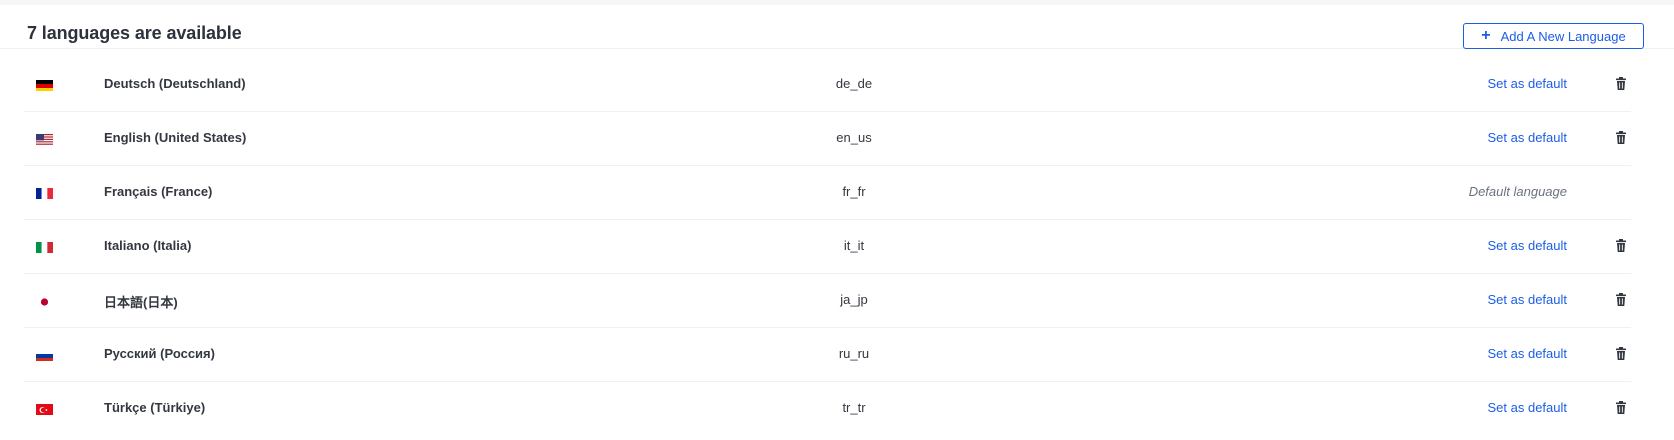 This screenshot has height=440, width=1674. What do you see at coordinates (1486, 35) in the screenshot?
I see `plus-icon: +` at bounding box center [1486, 35].